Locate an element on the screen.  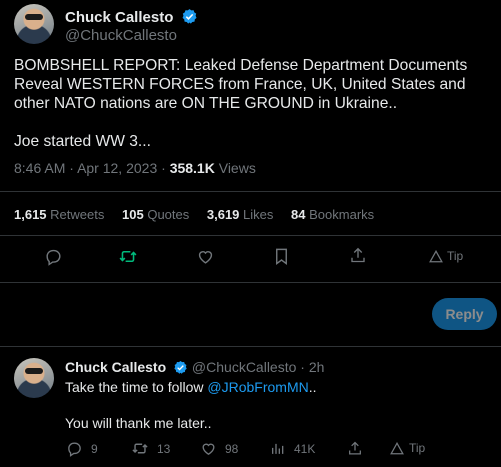
author-handle: @ChuckCallesto is located at coordinates (121, 35).